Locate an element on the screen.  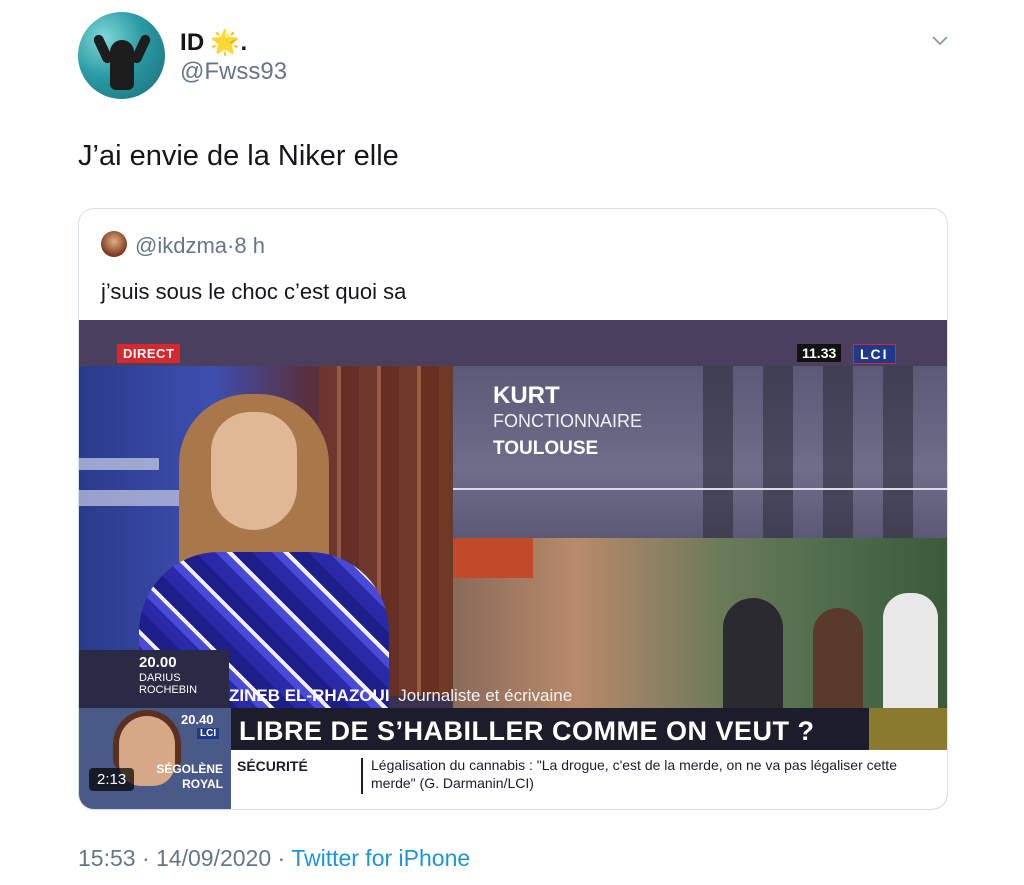
guest-name-line2: ROCHEBIN is located at coordinates (168, 690).